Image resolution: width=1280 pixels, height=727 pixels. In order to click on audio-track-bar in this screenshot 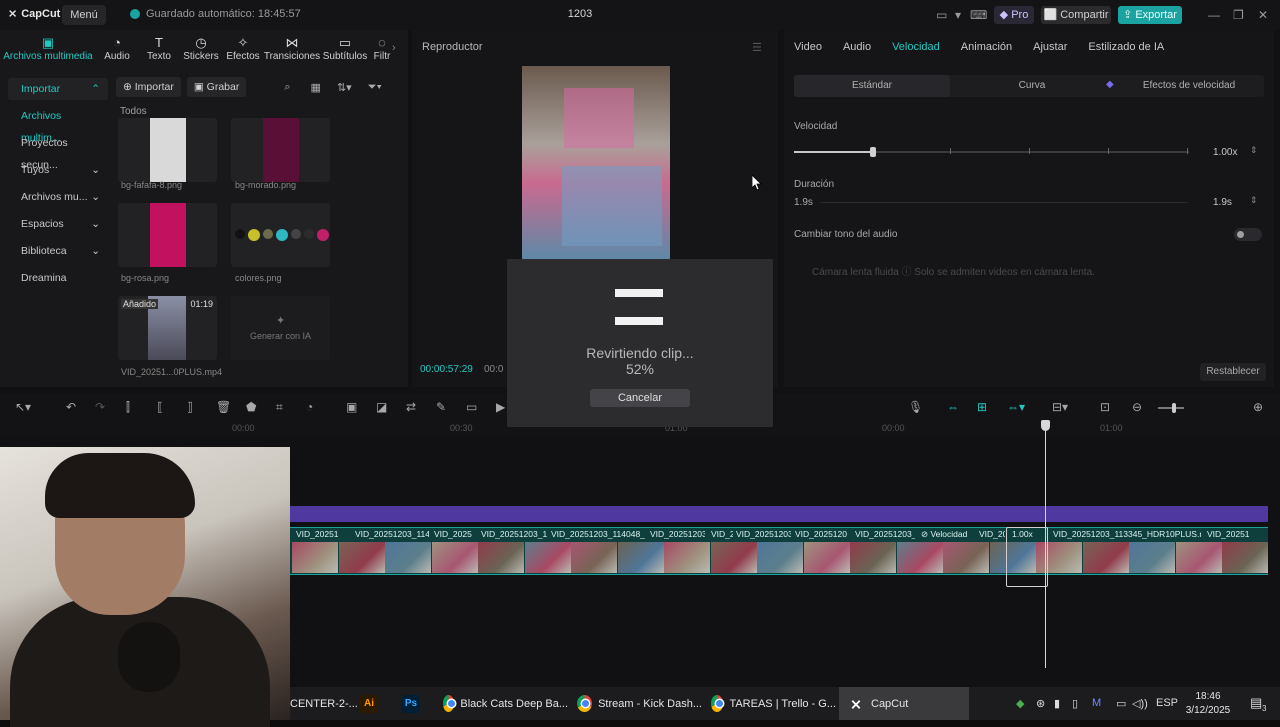, I will do `click(779, 514)`.